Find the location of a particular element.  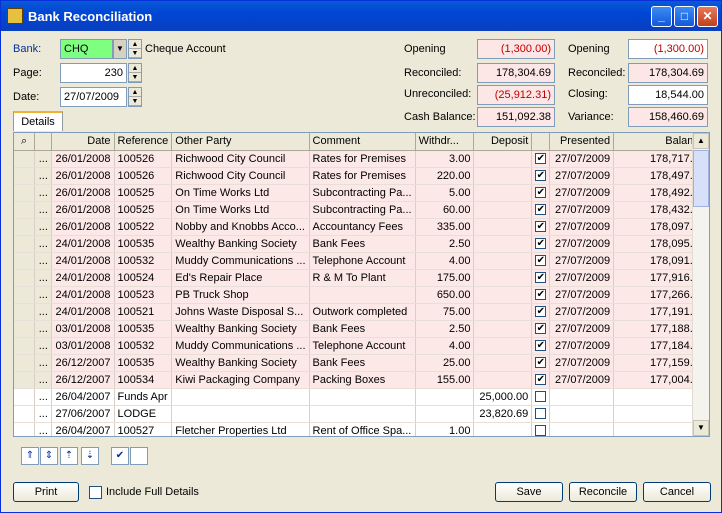

move-first-icon: ⇑ is located at coordinates (30, 456).